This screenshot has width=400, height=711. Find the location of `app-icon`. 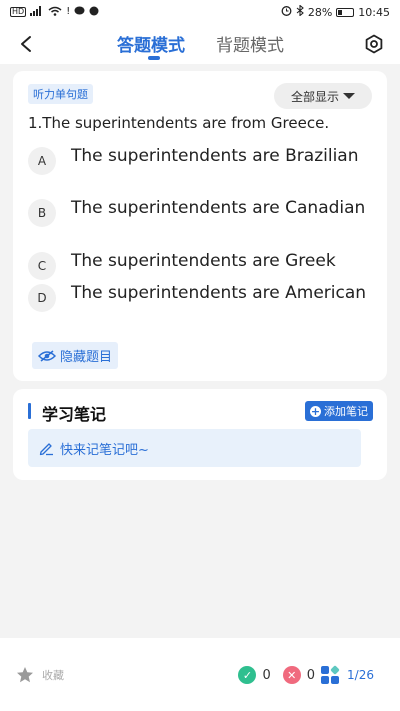

app-icon is located at coordinates (94, 12).